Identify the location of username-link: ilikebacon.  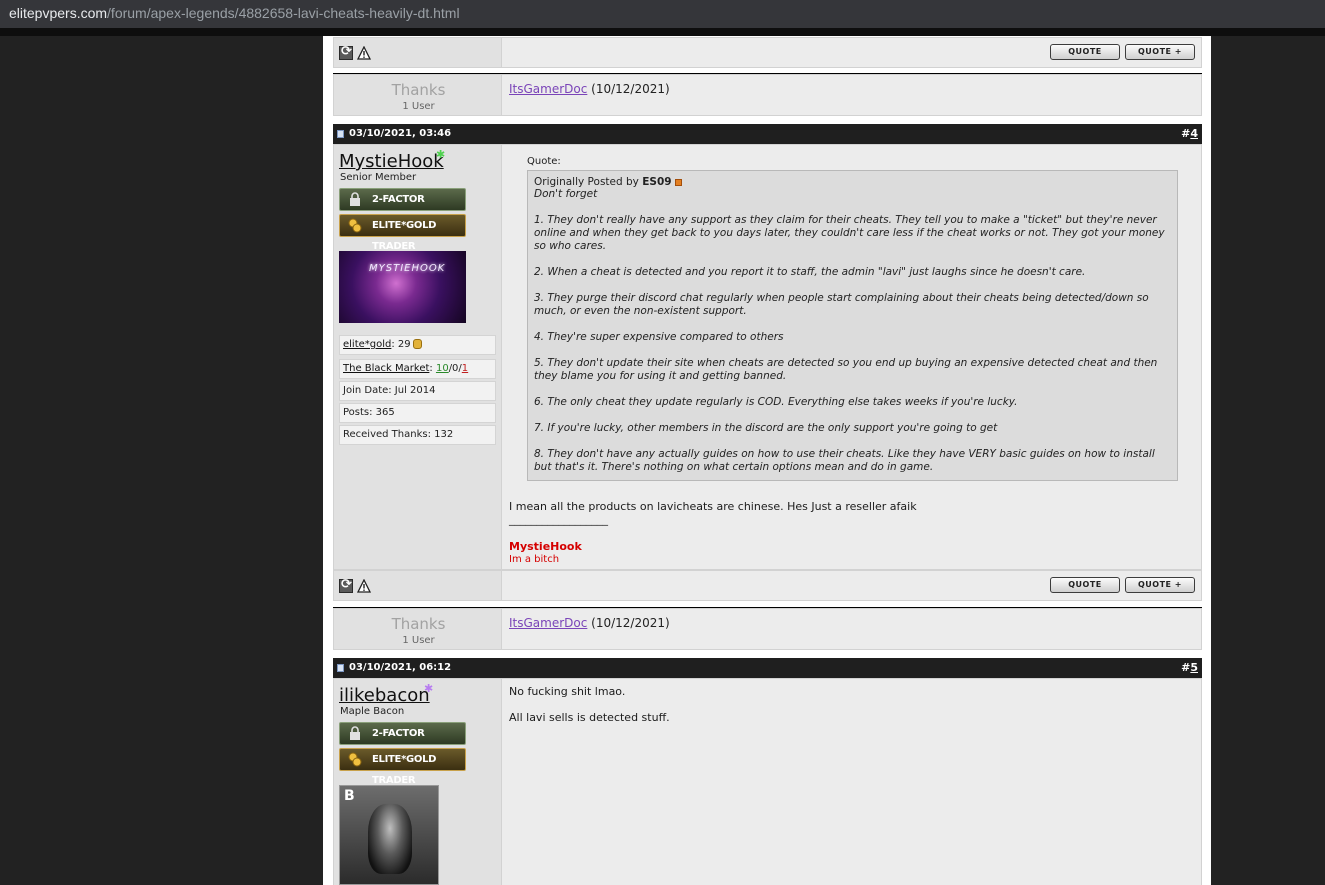
(384, 695).